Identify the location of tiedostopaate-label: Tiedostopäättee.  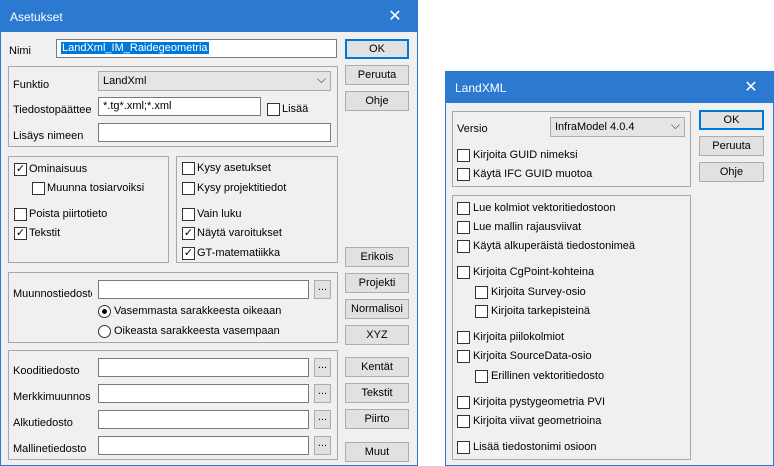
(52, 110).